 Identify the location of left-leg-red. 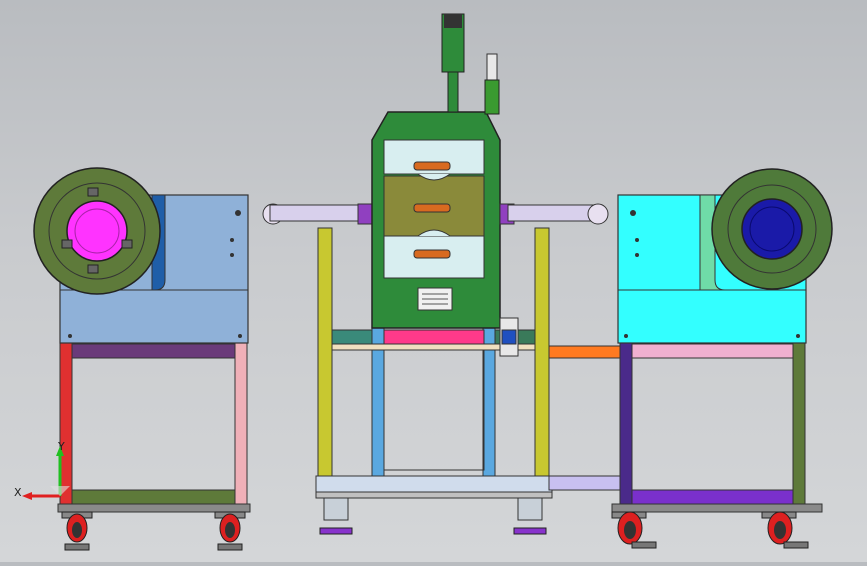
(66, 424).